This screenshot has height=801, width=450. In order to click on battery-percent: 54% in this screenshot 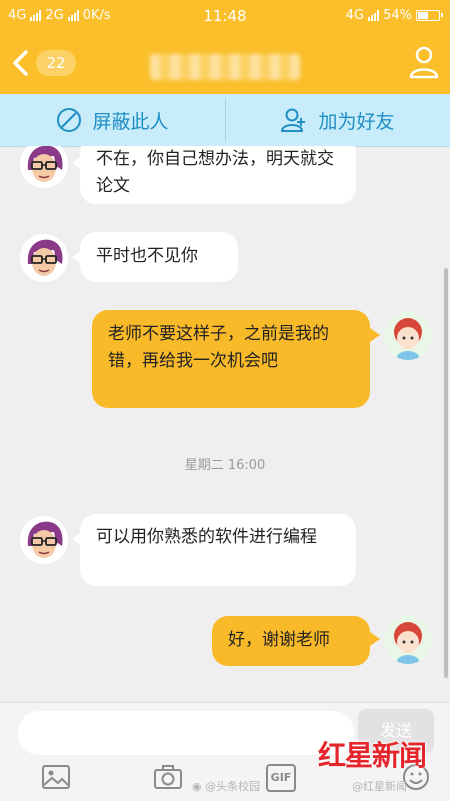, I will do `click(397, 15)`.